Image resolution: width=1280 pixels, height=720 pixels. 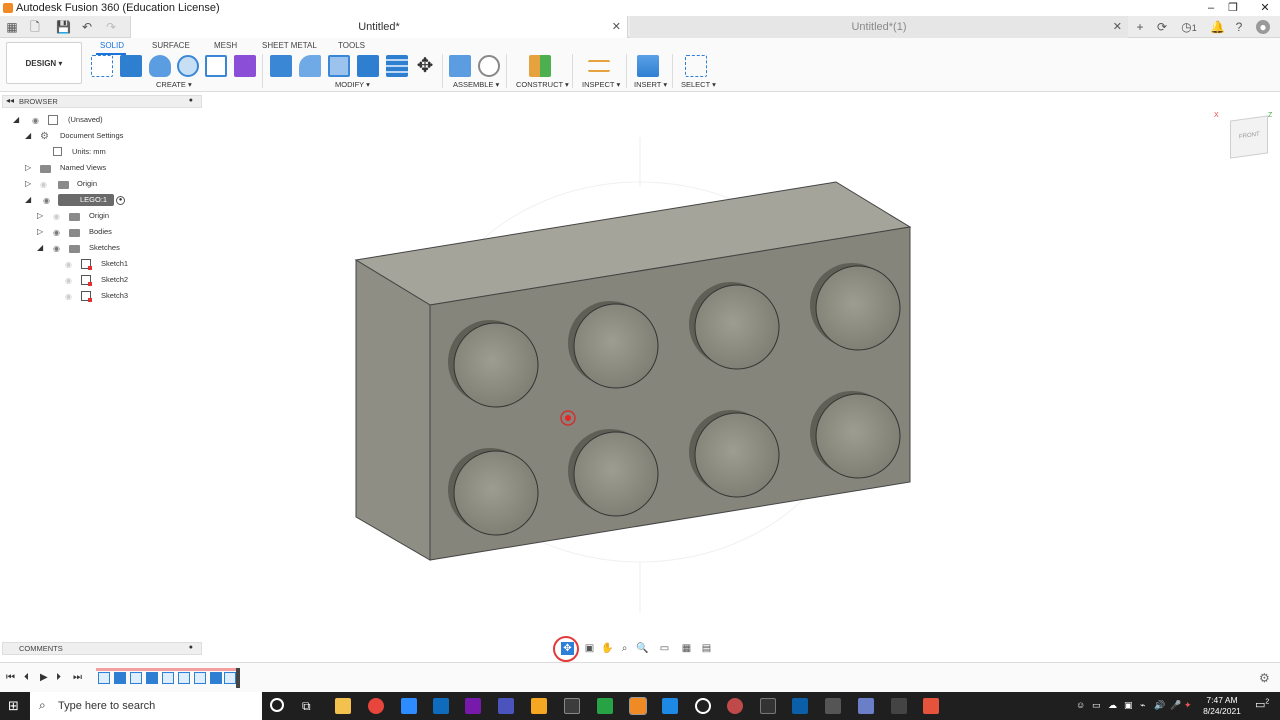 What do you see at coordinates (605, 706) in the screenshot?
I see `camtasia-icon` at bounding box center [605, 706].